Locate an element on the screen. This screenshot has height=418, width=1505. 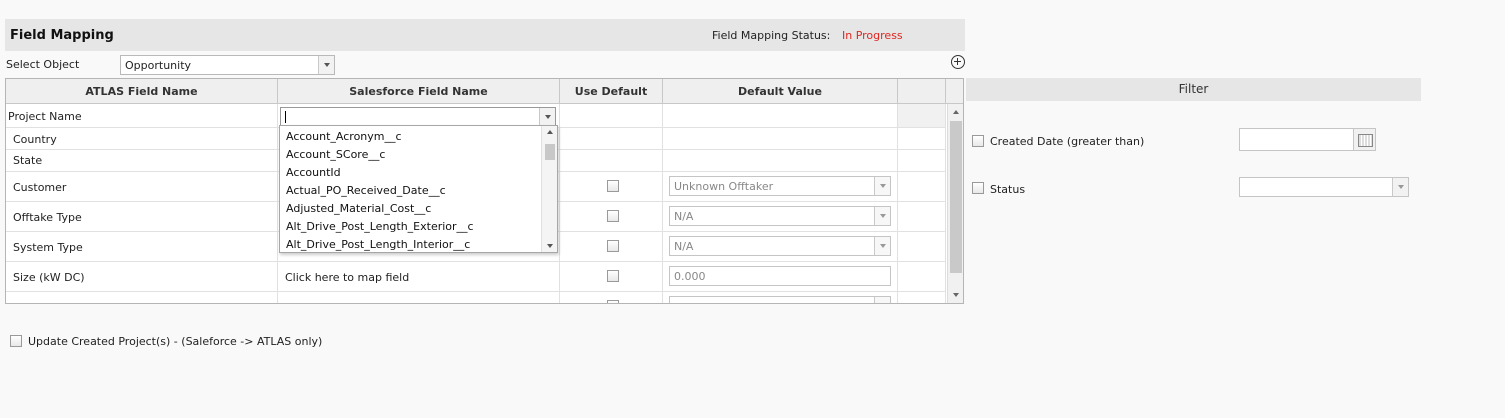
atlas-field-name: Customer is located at coordinates (40, 187).